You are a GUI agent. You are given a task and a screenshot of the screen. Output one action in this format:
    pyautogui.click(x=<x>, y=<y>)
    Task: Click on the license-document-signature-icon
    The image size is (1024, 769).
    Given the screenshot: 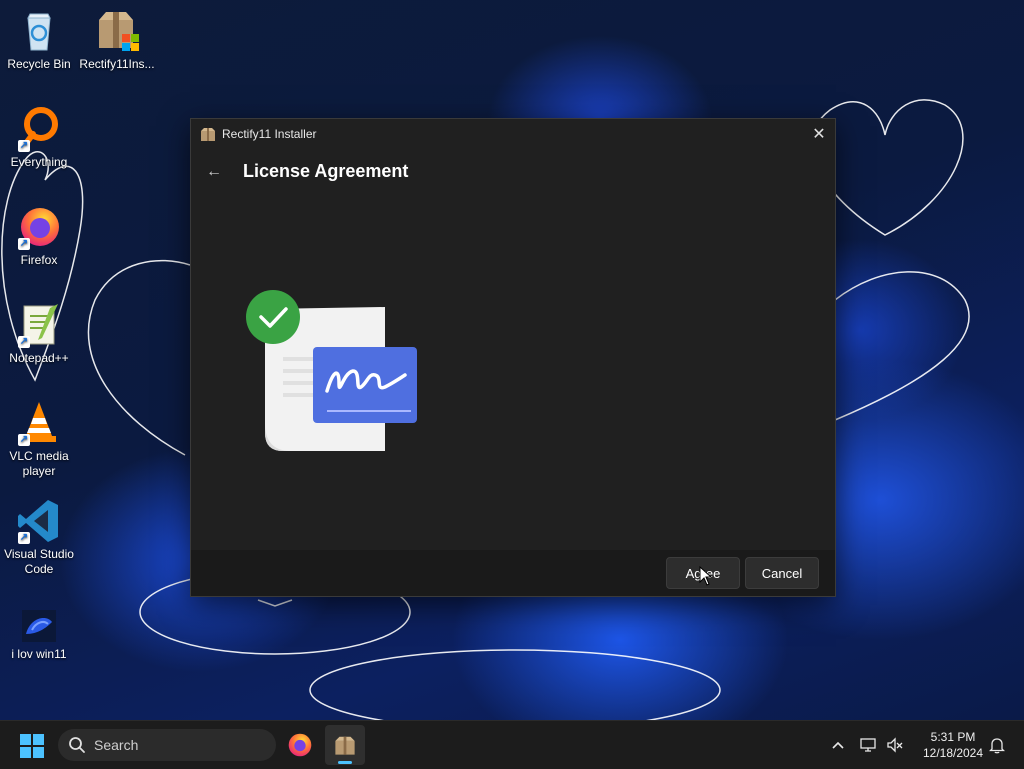 What is the action you would take?
    pyautogui.click(x=331, y=370)
    